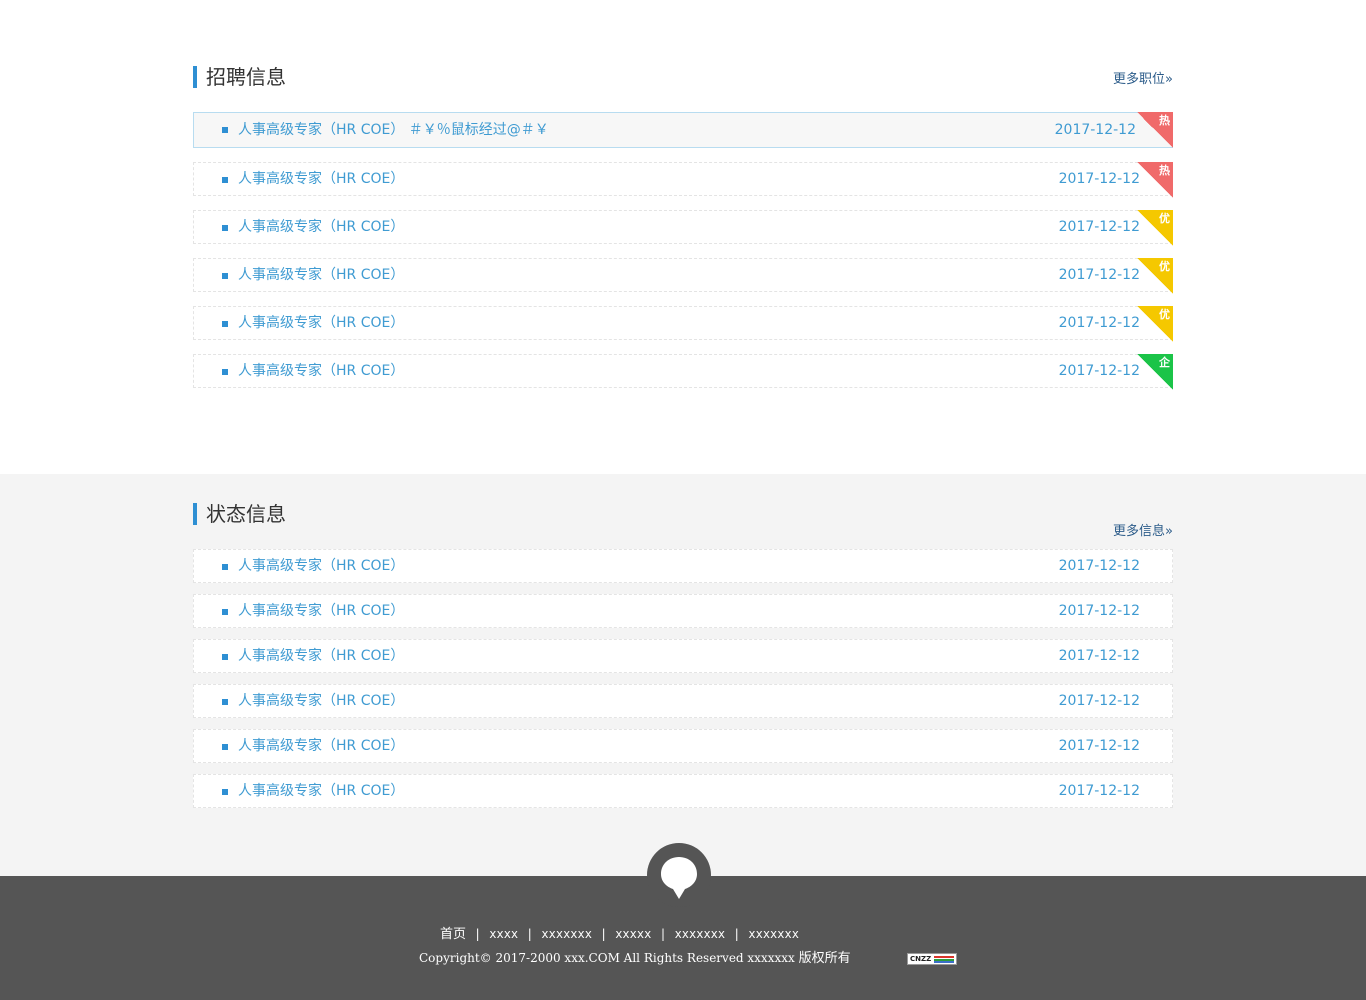  What do you see at coordinates (683, 81) in the screenshot?
I see `jobs-header: 招聘信息 更多职位»` at bounding box center [683, 81].